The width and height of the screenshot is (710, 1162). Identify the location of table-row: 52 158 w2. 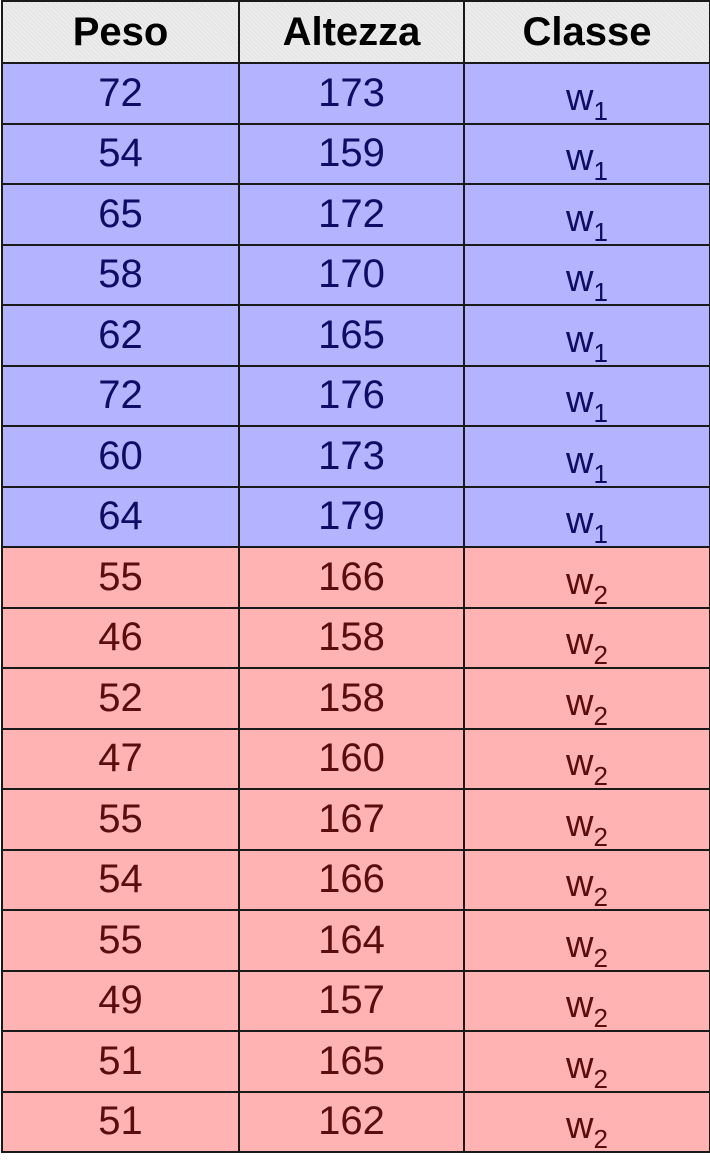
(355, 699).